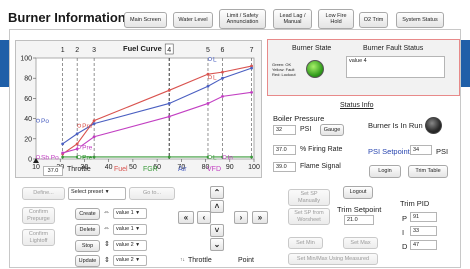 This screenshot has height=269, width=470. What do you see at coordinates (357, 105) in the screenshot?
I see `status-info-title: Status Info` at bounding box center [357, 105].